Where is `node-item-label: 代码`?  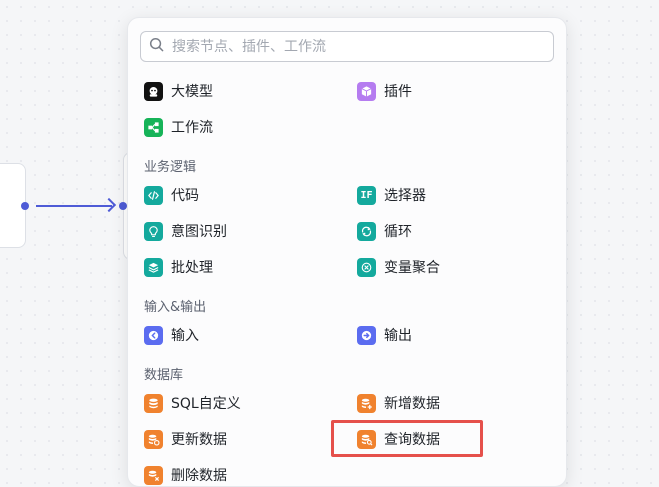
node-item-label: 代码 is located at coordinates (185, 196).